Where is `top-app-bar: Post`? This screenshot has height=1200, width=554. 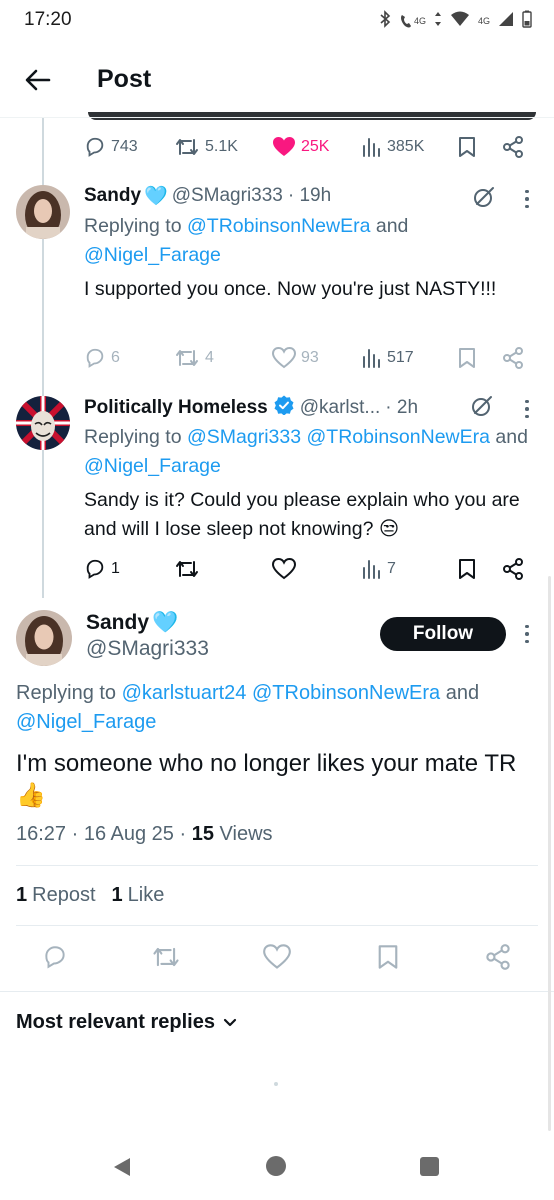
top-app-bar: Post is located at coordinates (277, 81).